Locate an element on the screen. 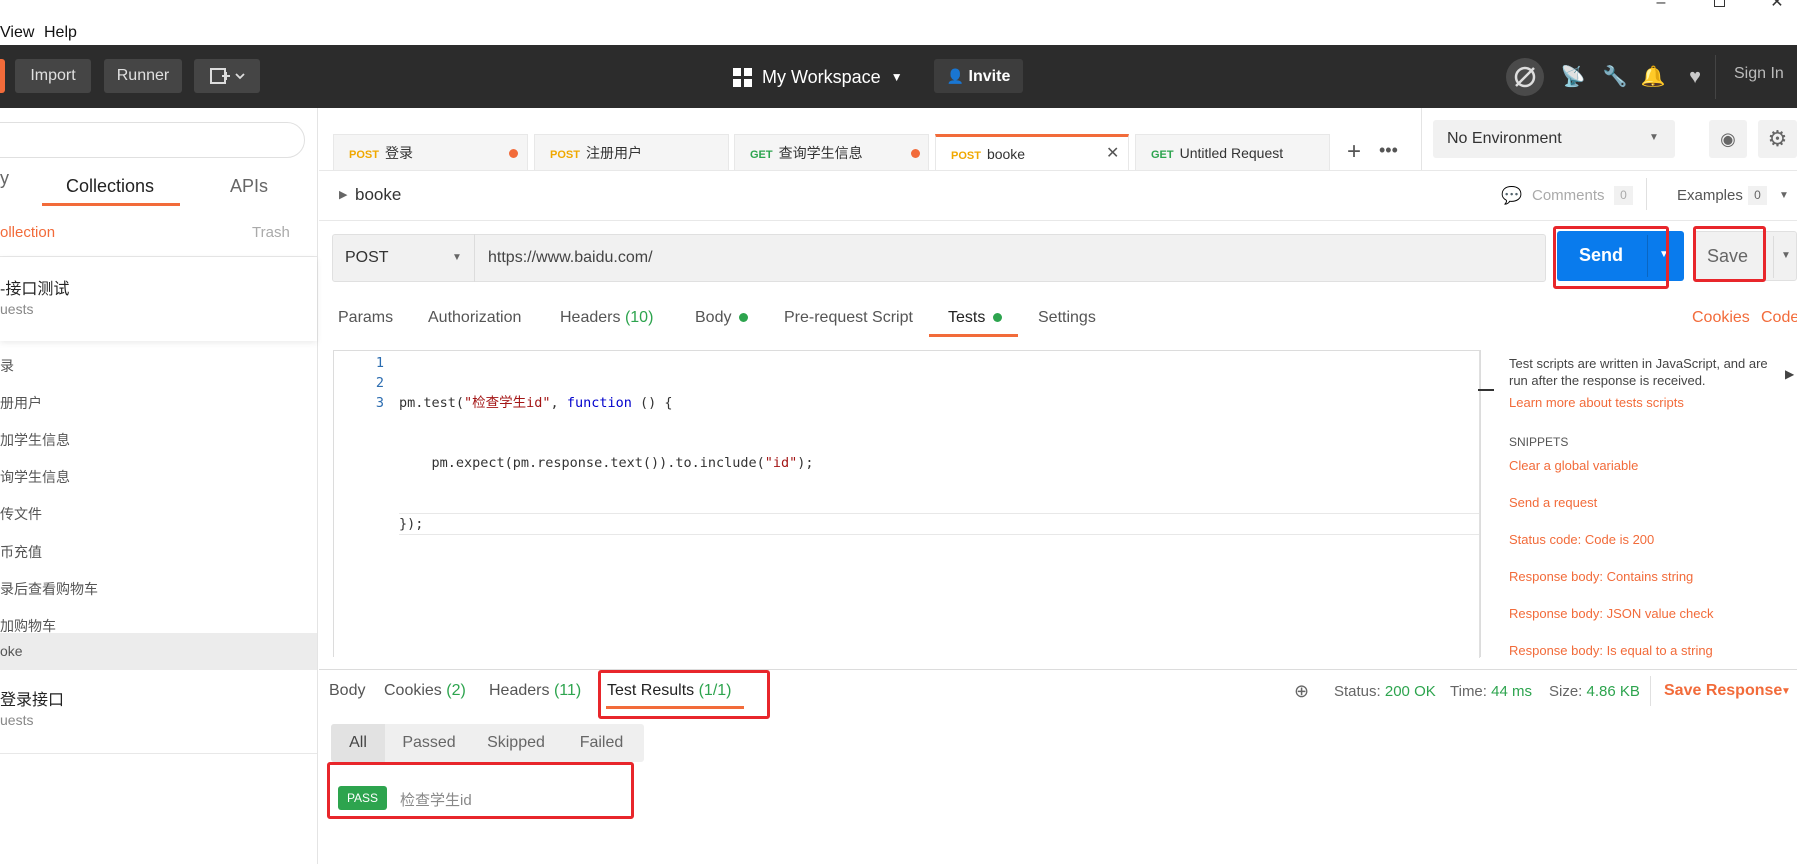 Image resolution: width=1797 pixels, height=864 pixels. url-input: https://www.baidu.com/ is located at coordinates (570, 258).